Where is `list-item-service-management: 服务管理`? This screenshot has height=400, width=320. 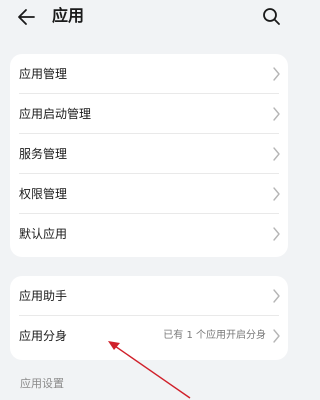 list-item-service-management: 服务管理 is located at coordinates (149, 154).